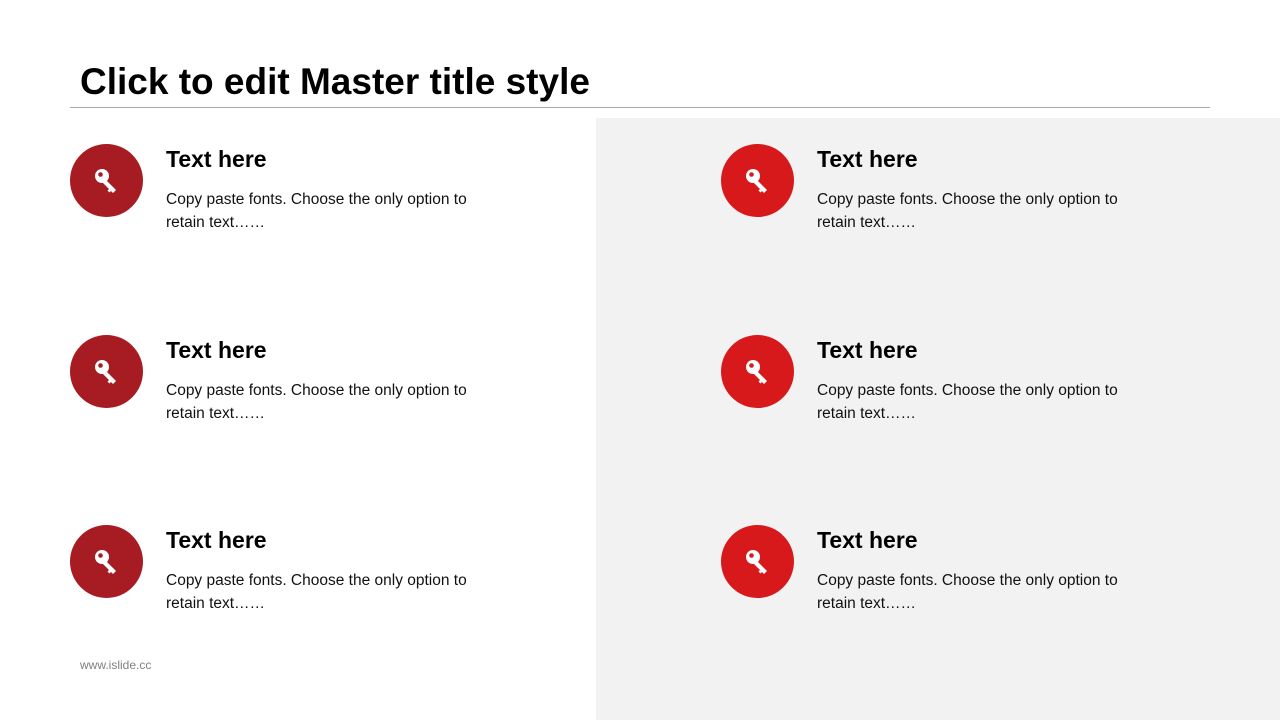  Describe the element at coordinates (640, 107) in the screenshot. I see `title-divider` at that location.